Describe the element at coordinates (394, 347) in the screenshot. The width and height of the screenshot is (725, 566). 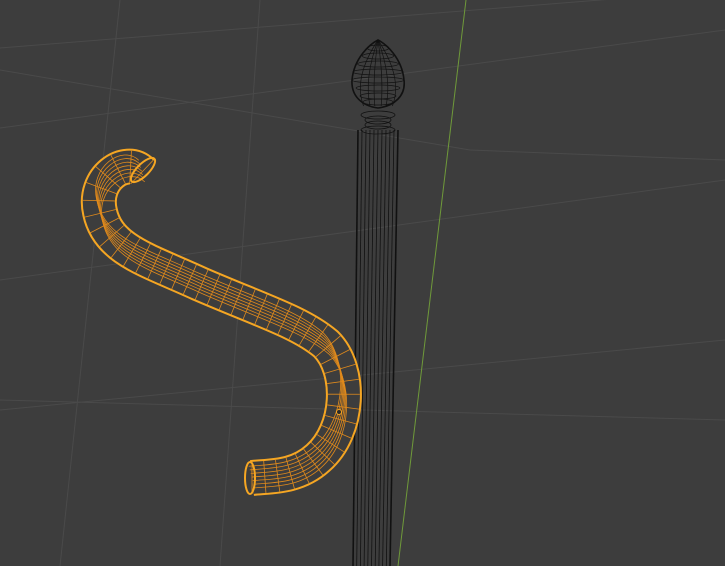
I see `pole-outline-right` at that location.